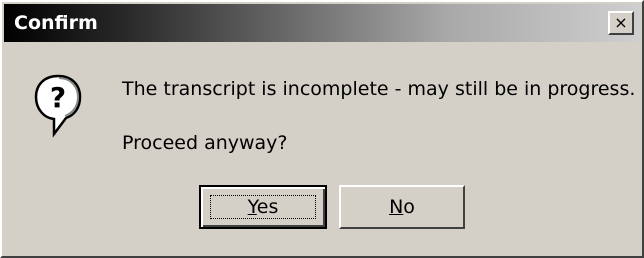 The width and height of the screenshot is (644, 258). I want to click on title-bar: Confirm ×, so click(322, 23).